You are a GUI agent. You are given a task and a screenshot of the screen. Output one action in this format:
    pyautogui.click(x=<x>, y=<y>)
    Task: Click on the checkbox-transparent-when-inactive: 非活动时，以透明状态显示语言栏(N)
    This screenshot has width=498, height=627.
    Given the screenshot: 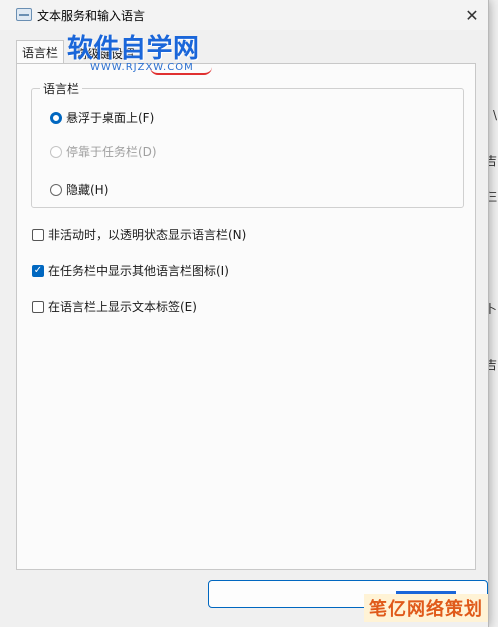 What is the action you would take?
    pyautogui.click(x=139, y=234)
    